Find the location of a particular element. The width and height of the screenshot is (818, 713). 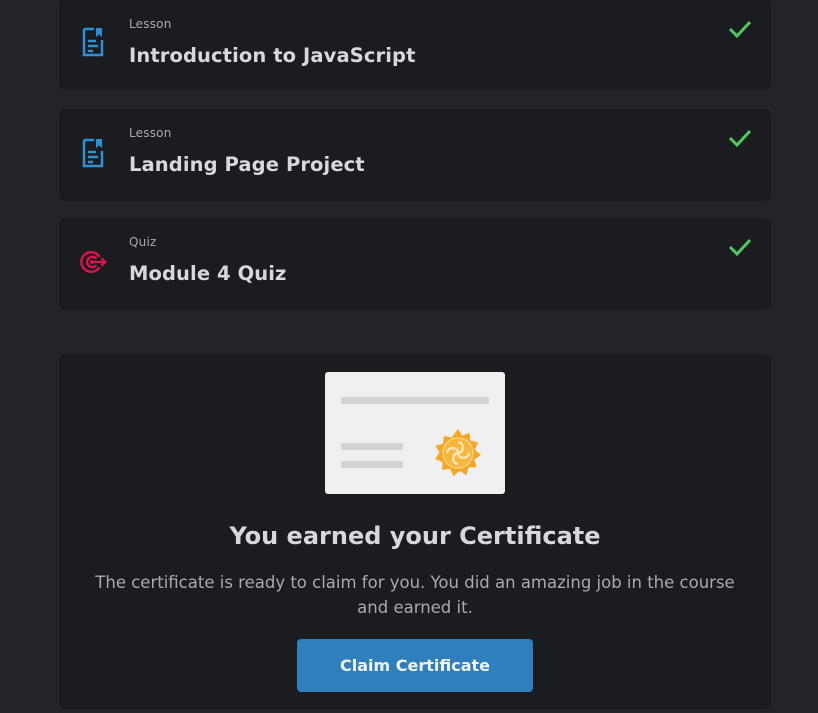

list-item-introduction-to-javascript: Lesson Introduction to JavaScript is located at coordinates (415, 45).